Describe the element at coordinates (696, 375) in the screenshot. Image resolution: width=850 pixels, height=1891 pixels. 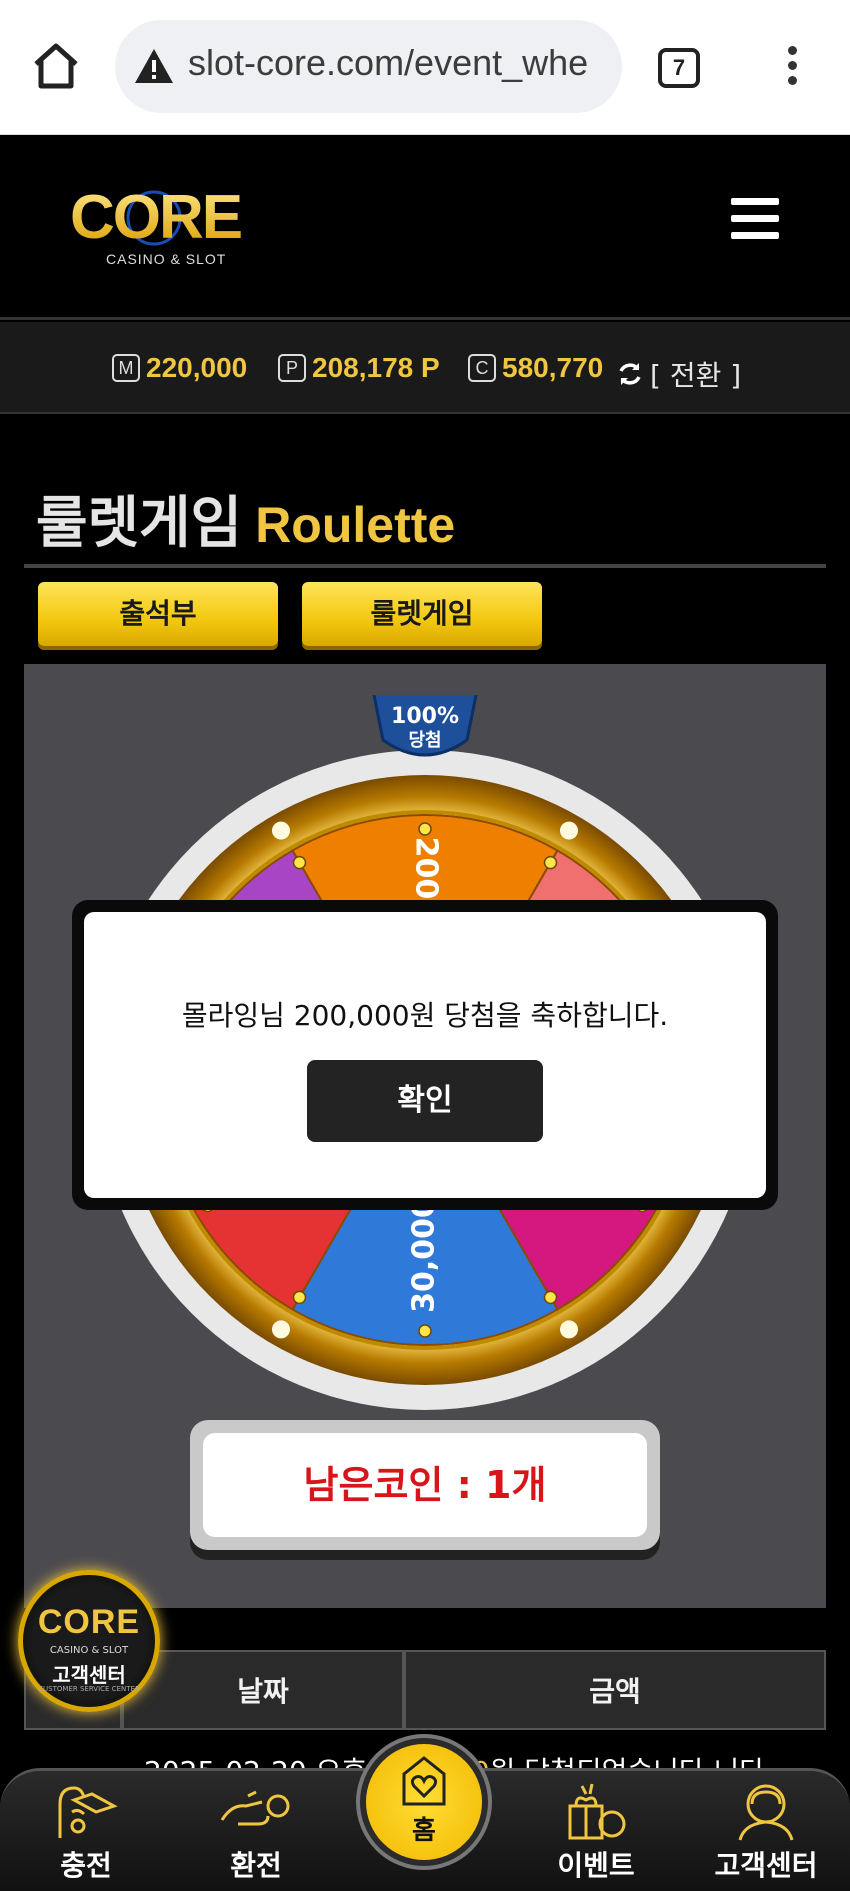
I see `convert-label: [ 전환 ]` at that location.